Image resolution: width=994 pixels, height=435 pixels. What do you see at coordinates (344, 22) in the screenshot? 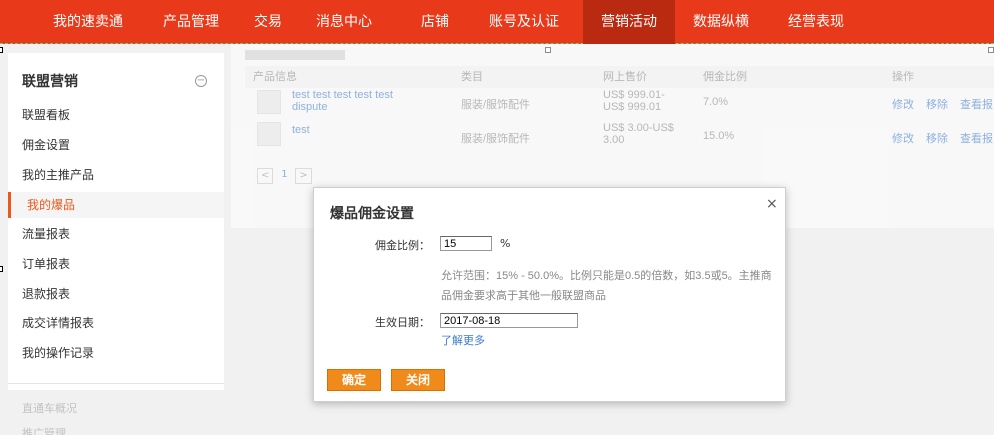
I see `nav-message-center: 消息中心` at bounding box center [344, 22].